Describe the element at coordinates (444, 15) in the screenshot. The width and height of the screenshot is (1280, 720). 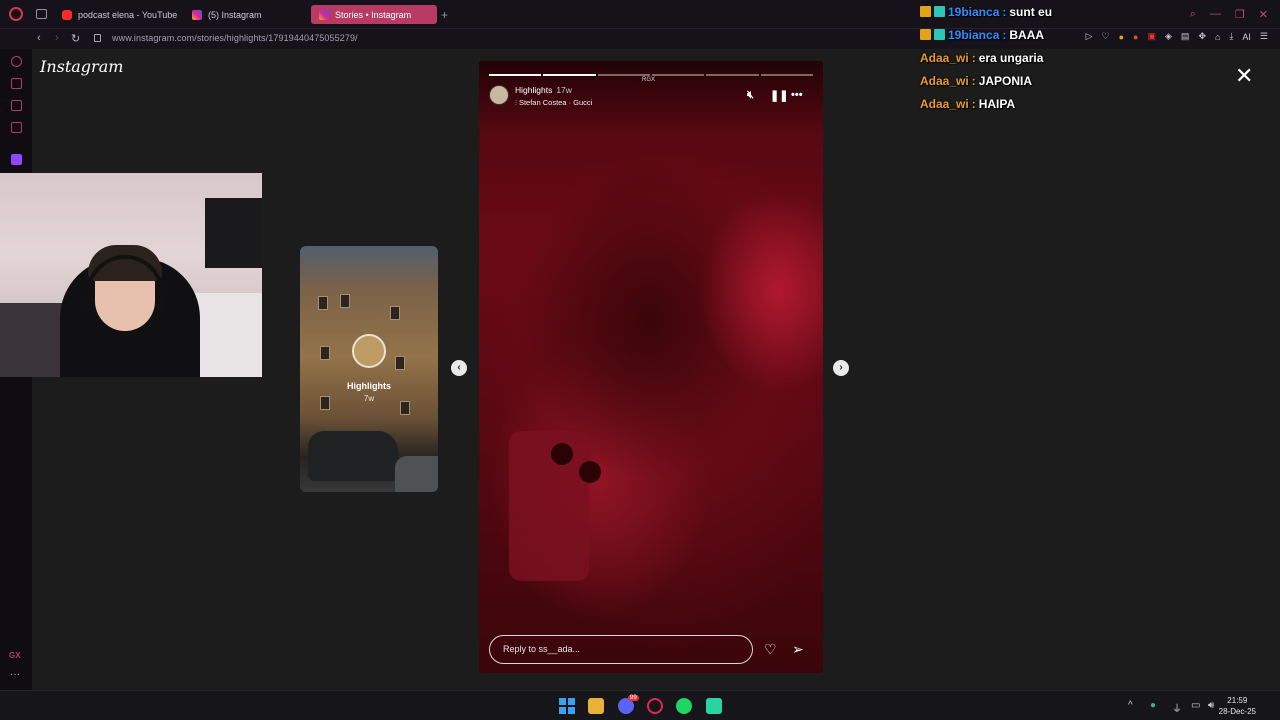
I see `new-tab-icon: +` at that location.